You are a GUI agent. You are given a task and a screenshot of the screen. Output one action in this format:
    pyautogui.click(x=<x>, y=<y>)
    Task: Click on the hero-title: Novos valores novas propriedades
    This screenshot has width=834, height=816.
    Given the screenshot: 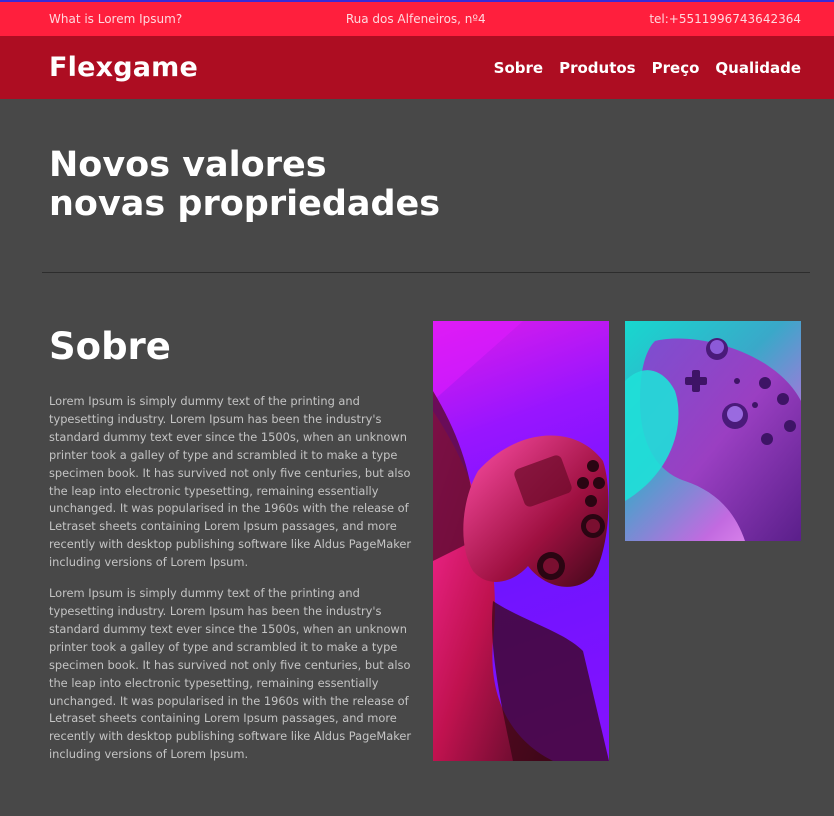 What is the action you would take?
    pyautogui.click(x=259, y=185)
    